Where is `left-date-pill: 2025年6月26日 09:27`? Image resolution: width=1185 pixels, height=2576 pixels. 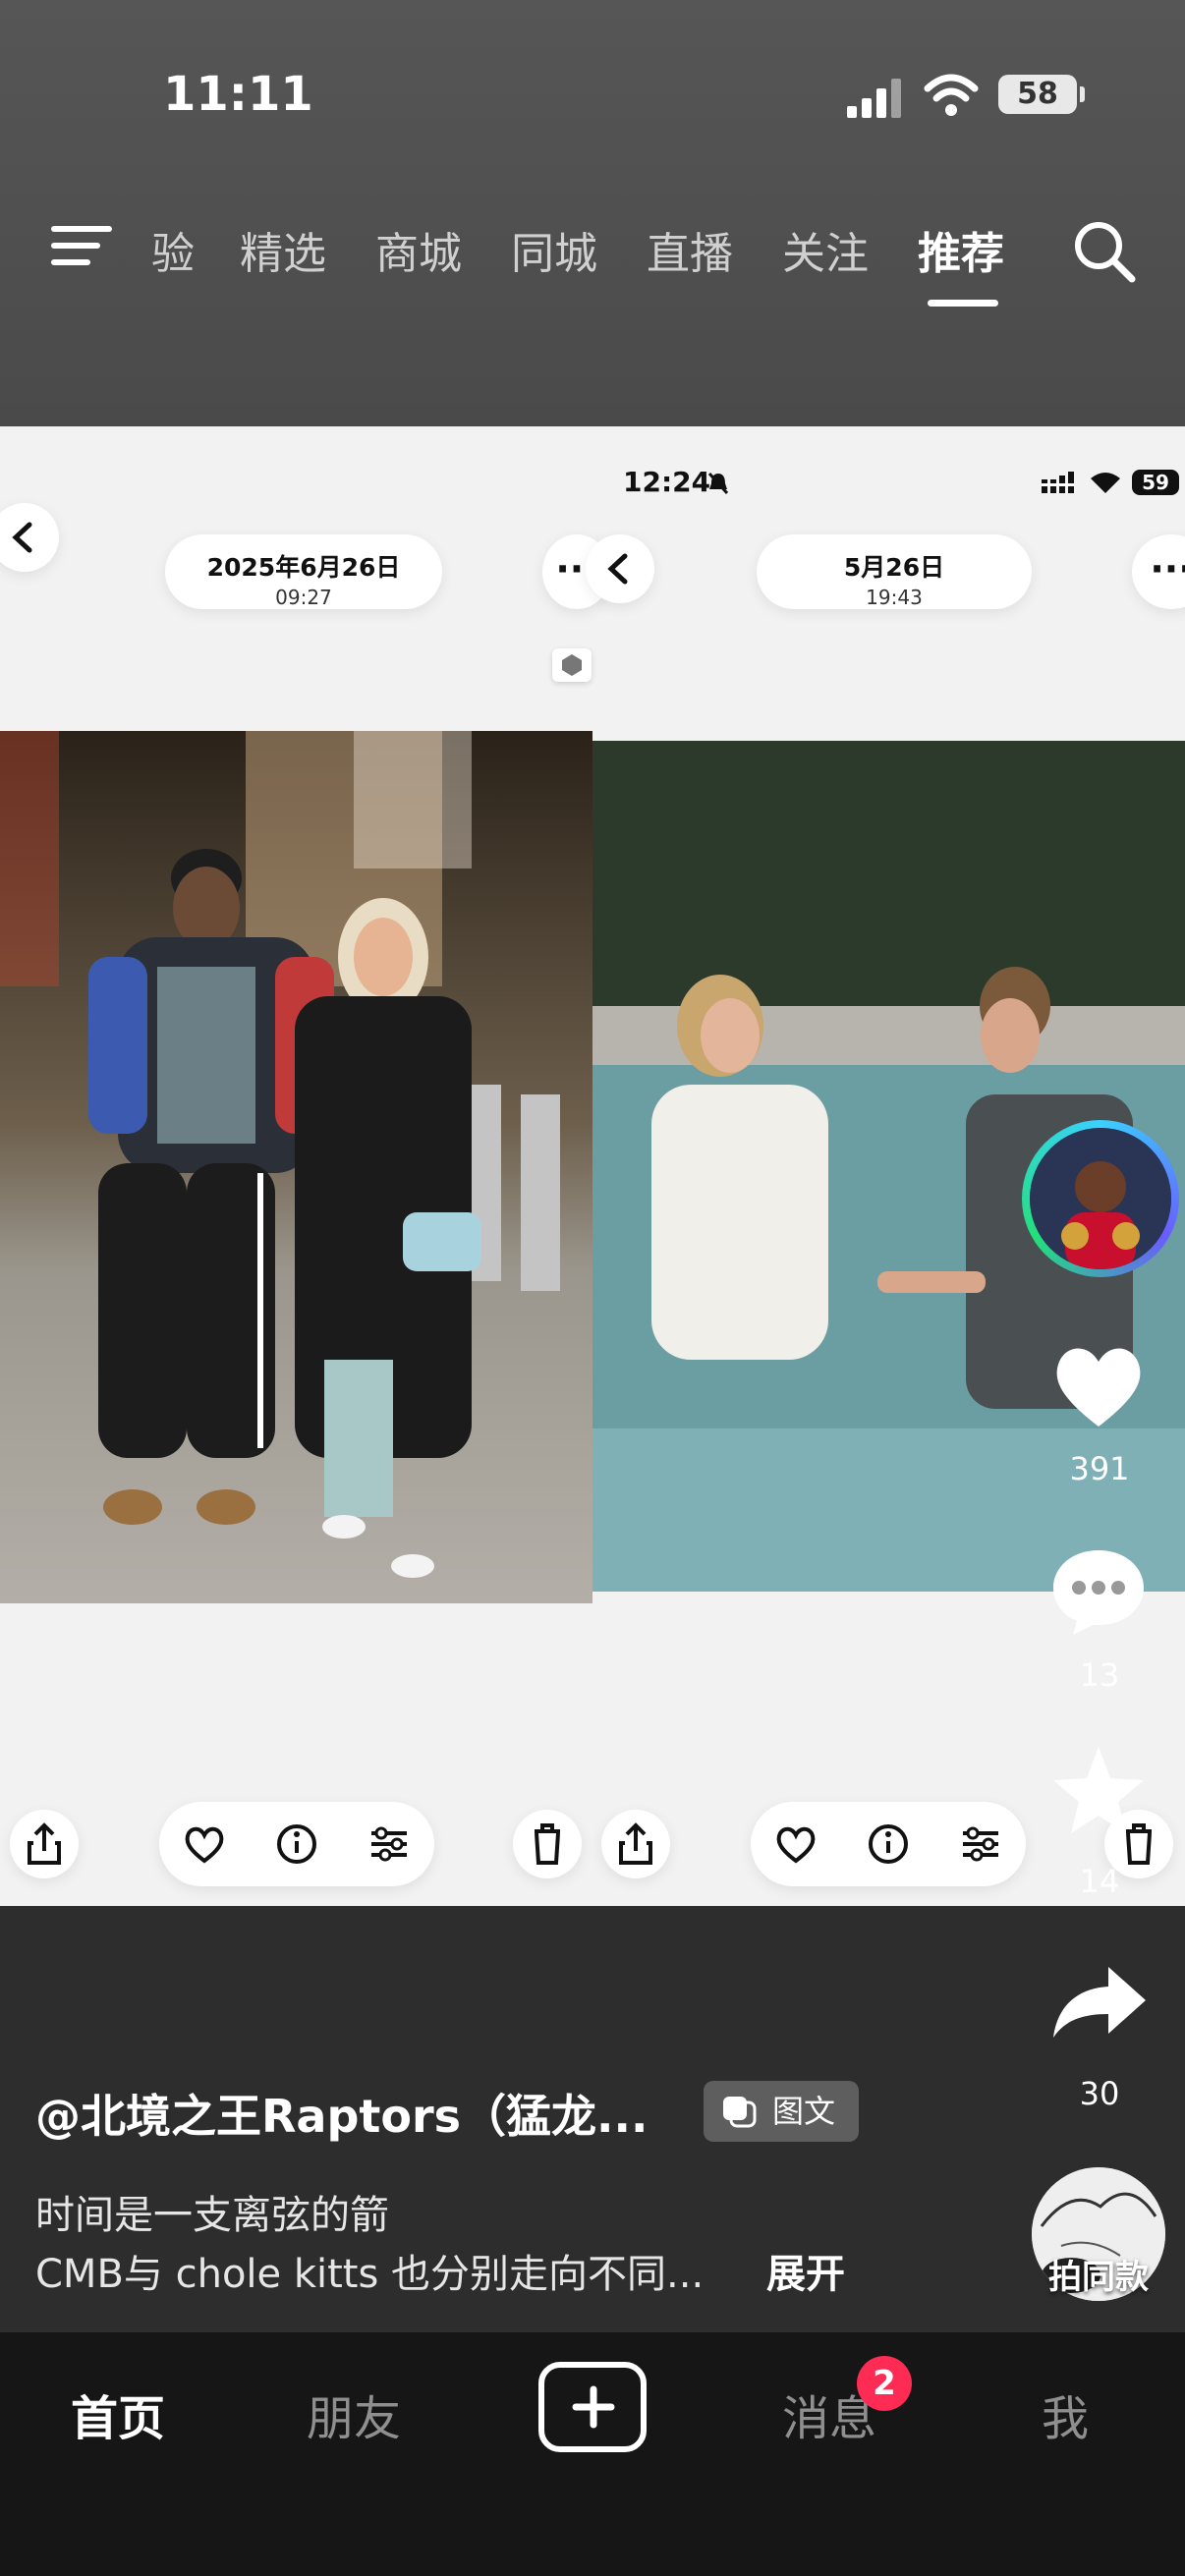 left-date-pill: 2025年6月26日 09:27 is located at coordinates (304, 571).